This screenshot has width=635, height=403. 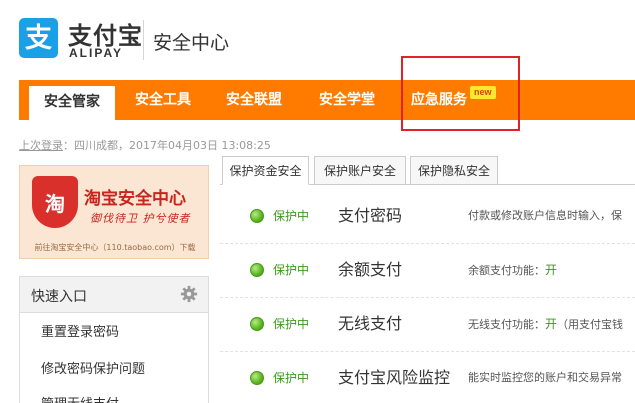 What do you see at coordinates (370, 268) in the screenshot?
I see `feature-name: 余额支付` at bounding box center [370, 268].